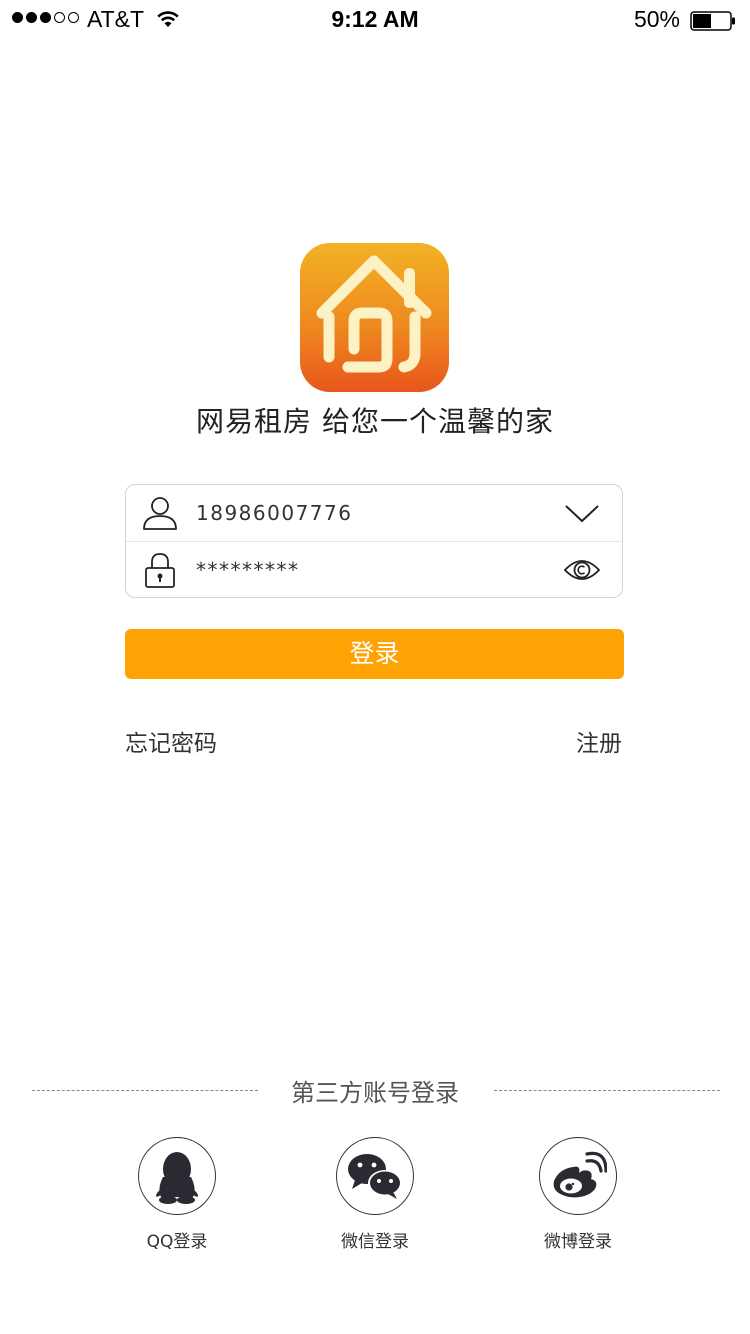  Describe the element at coordinates (375, 1242) in the screenshot. I see `wechat-login-label: 微信登录` at that location.